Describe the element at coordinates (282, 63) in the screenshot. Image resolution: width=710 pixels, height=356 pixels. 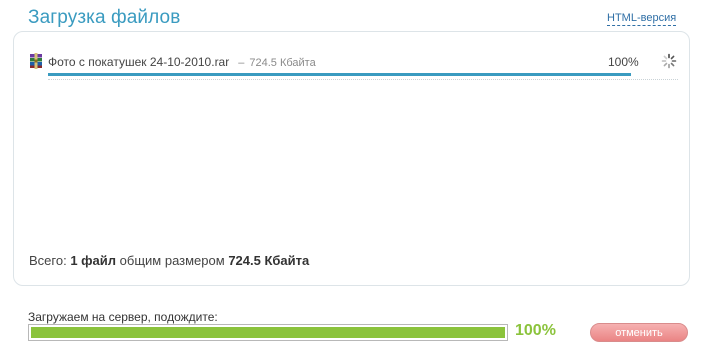
I see `file-size: 724.5 Кбайта` at that location.